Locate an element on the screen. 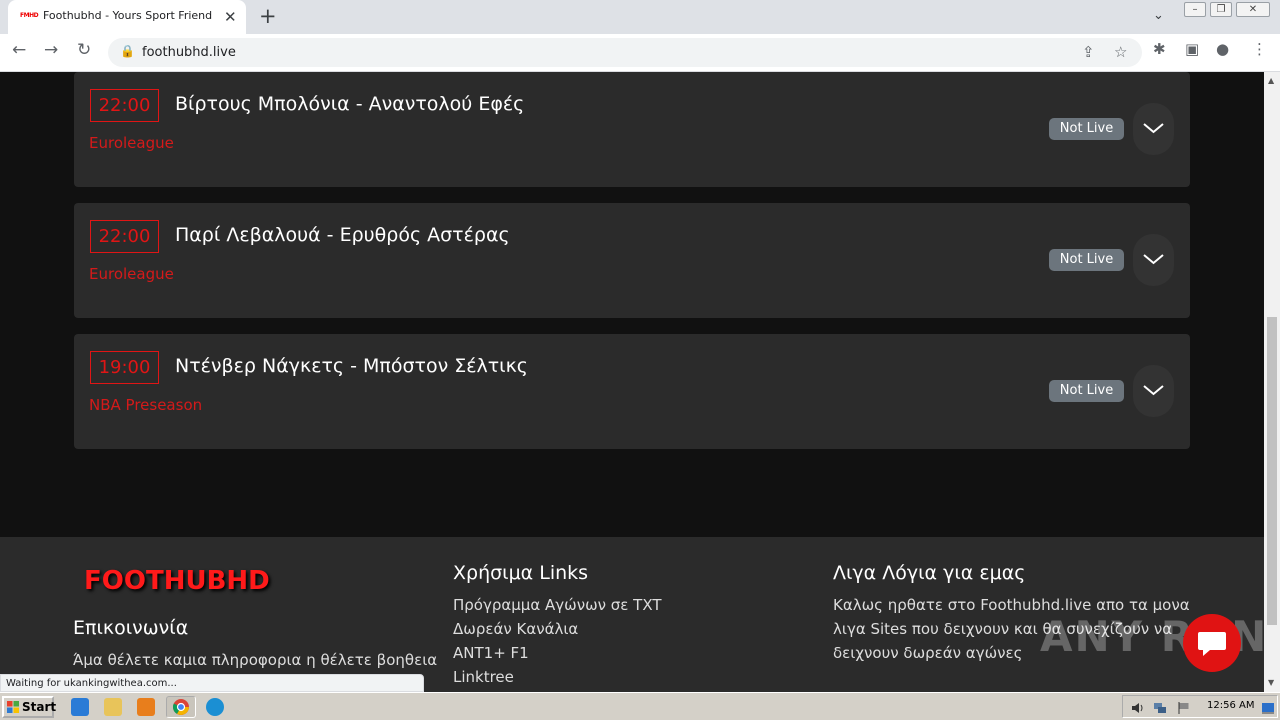  tab-search-chevron-icon: ⌄ is located at coordinates (1158, 15).